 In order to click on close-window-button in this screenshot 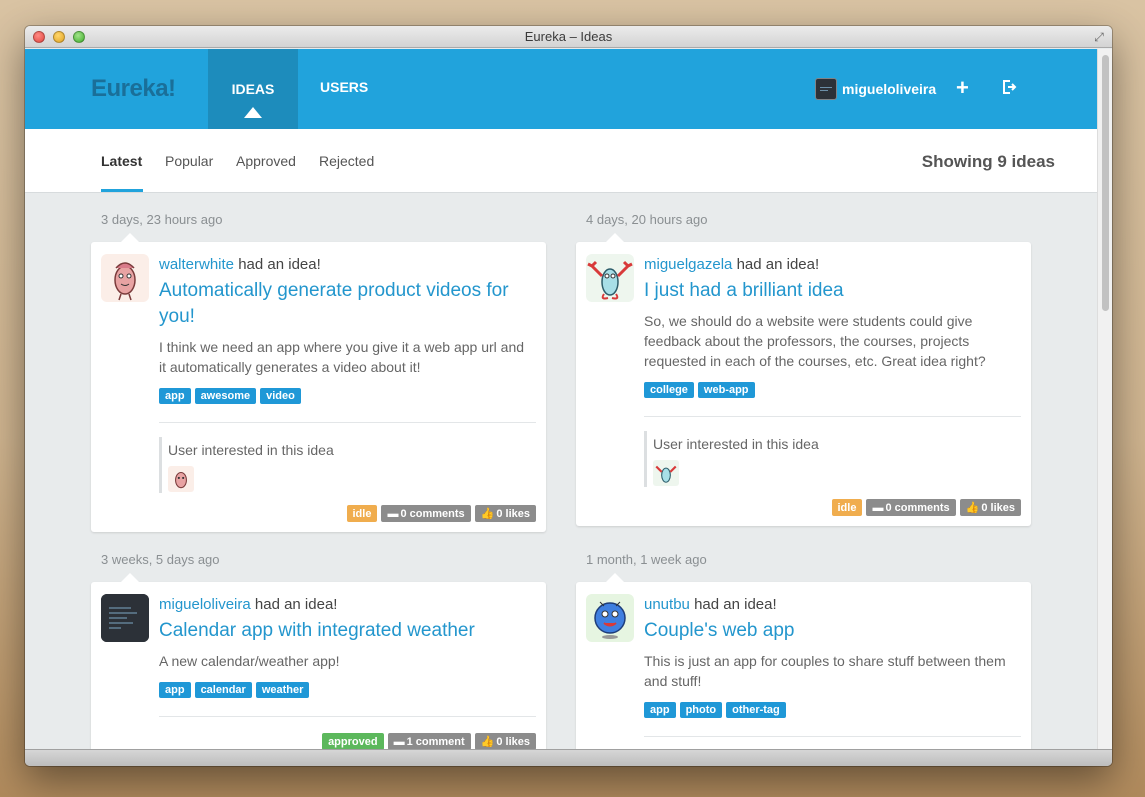, I will do `click(39, 37)`.